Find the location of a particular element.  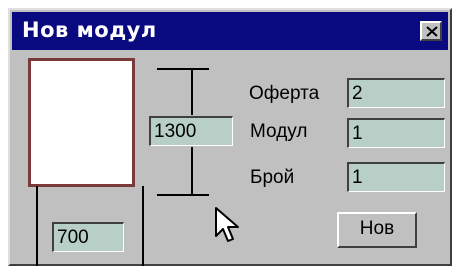

height-dim-line-lower is located at coordinates (192, 171).